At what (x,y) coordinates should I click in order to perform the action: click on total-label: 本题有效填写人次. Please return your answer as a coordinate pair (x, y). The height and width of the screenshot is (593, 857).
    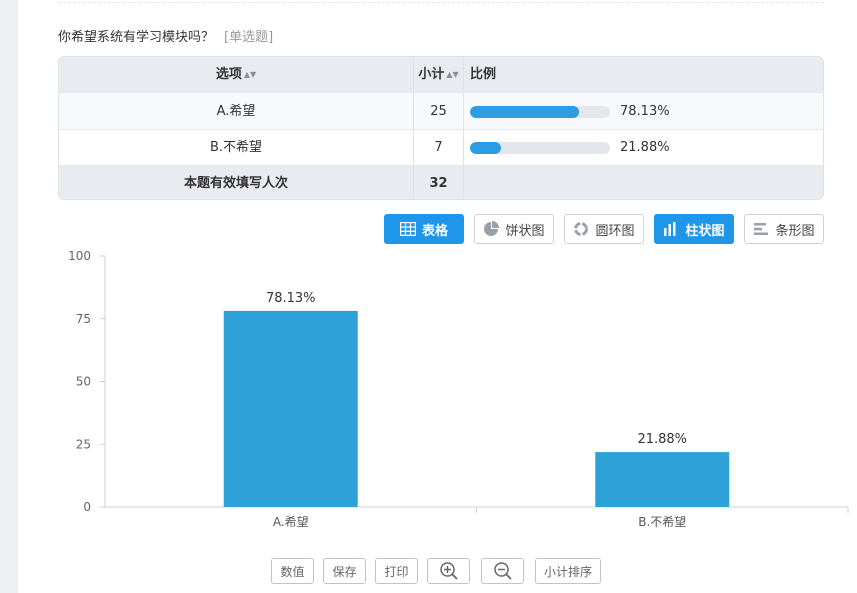
    Looking at the image, I should click on (236, 182).